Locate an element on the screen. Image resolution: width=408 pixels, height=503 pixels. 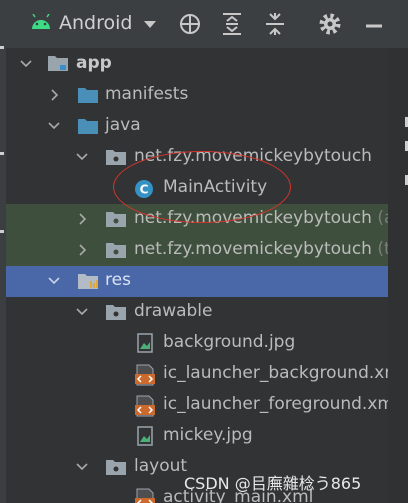
tree-row-java: java is located at coordinates (197, 126).